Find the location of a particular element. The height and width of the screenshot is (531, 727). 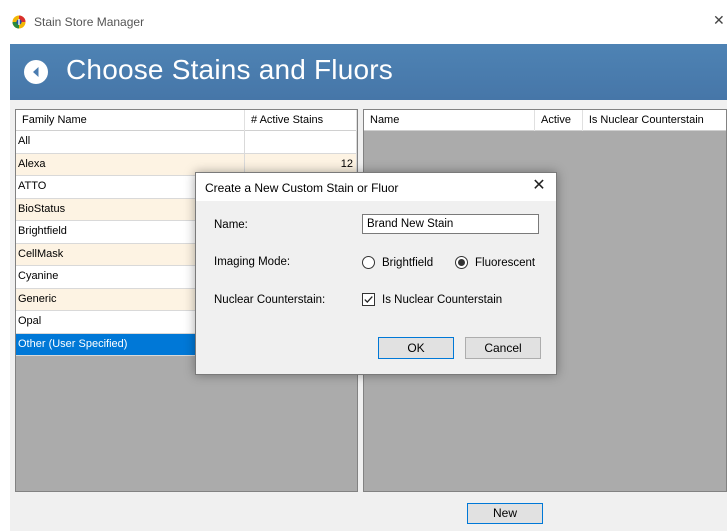

ok-button: OK is located at coordinates (416, 348).